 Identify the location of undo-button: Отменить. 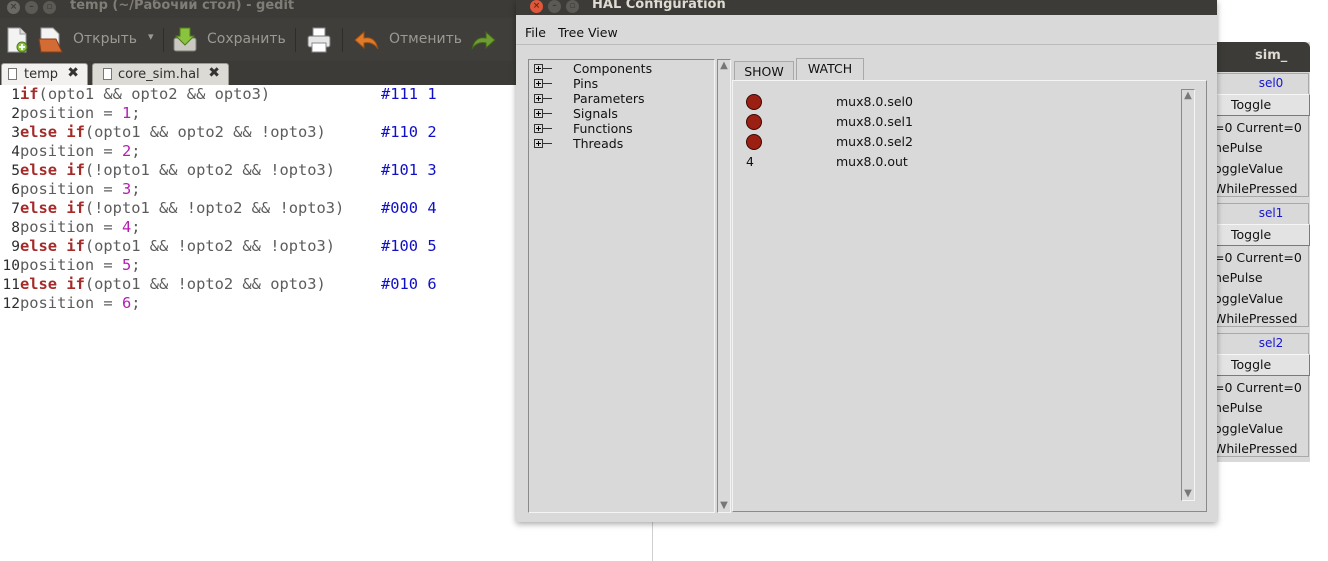
(425, 39).